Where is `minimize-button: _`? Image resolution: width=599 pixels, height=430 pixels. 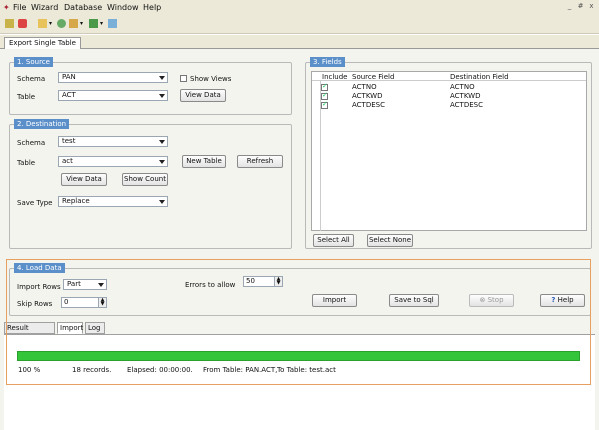
minimize-button: _ is located at coordinates (569, 6).